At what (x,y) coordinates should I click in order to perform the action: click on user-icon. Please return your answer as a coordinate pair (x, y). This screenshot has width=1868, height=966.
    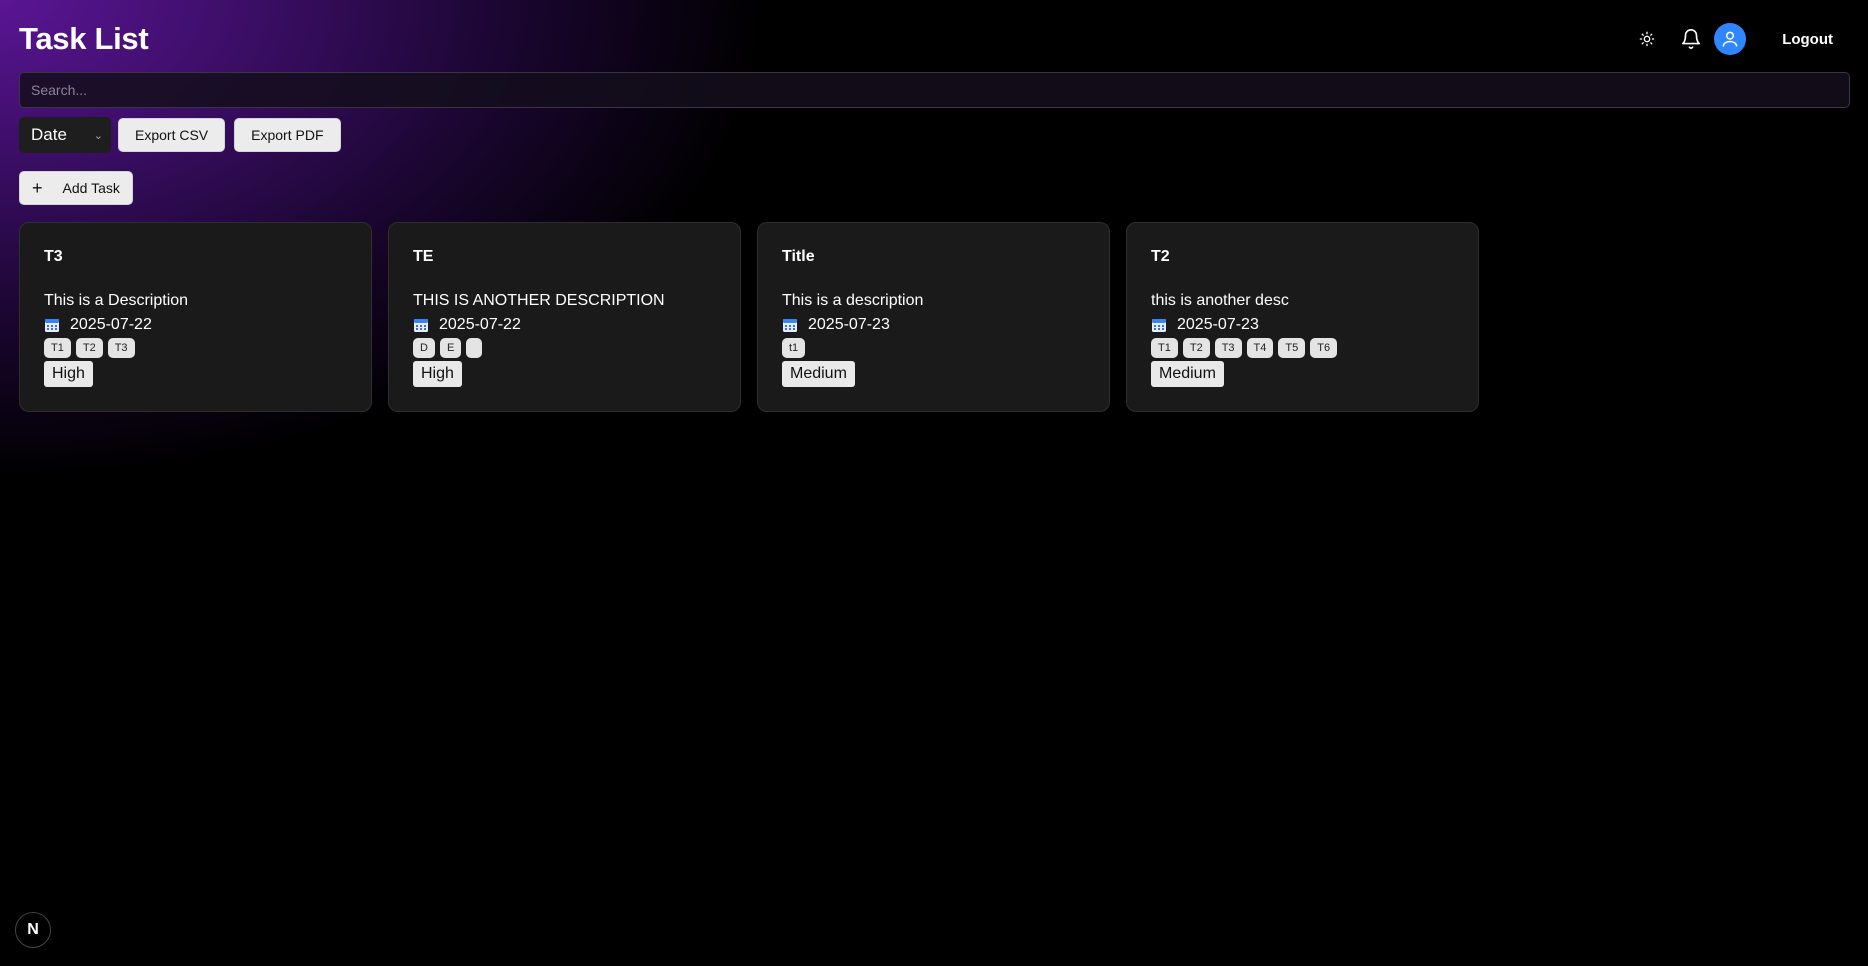
    Looking at the image, I should click on (1730, 39).